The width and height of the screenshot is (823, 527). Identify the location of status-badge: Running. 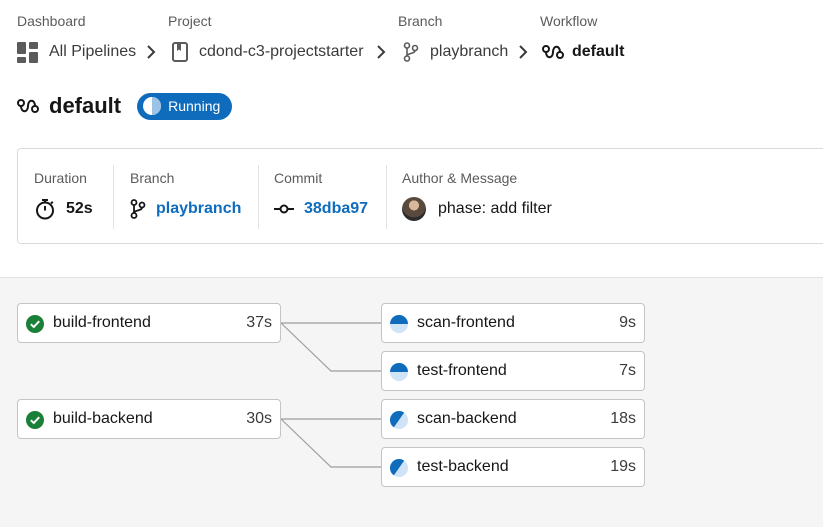
(185, 106).